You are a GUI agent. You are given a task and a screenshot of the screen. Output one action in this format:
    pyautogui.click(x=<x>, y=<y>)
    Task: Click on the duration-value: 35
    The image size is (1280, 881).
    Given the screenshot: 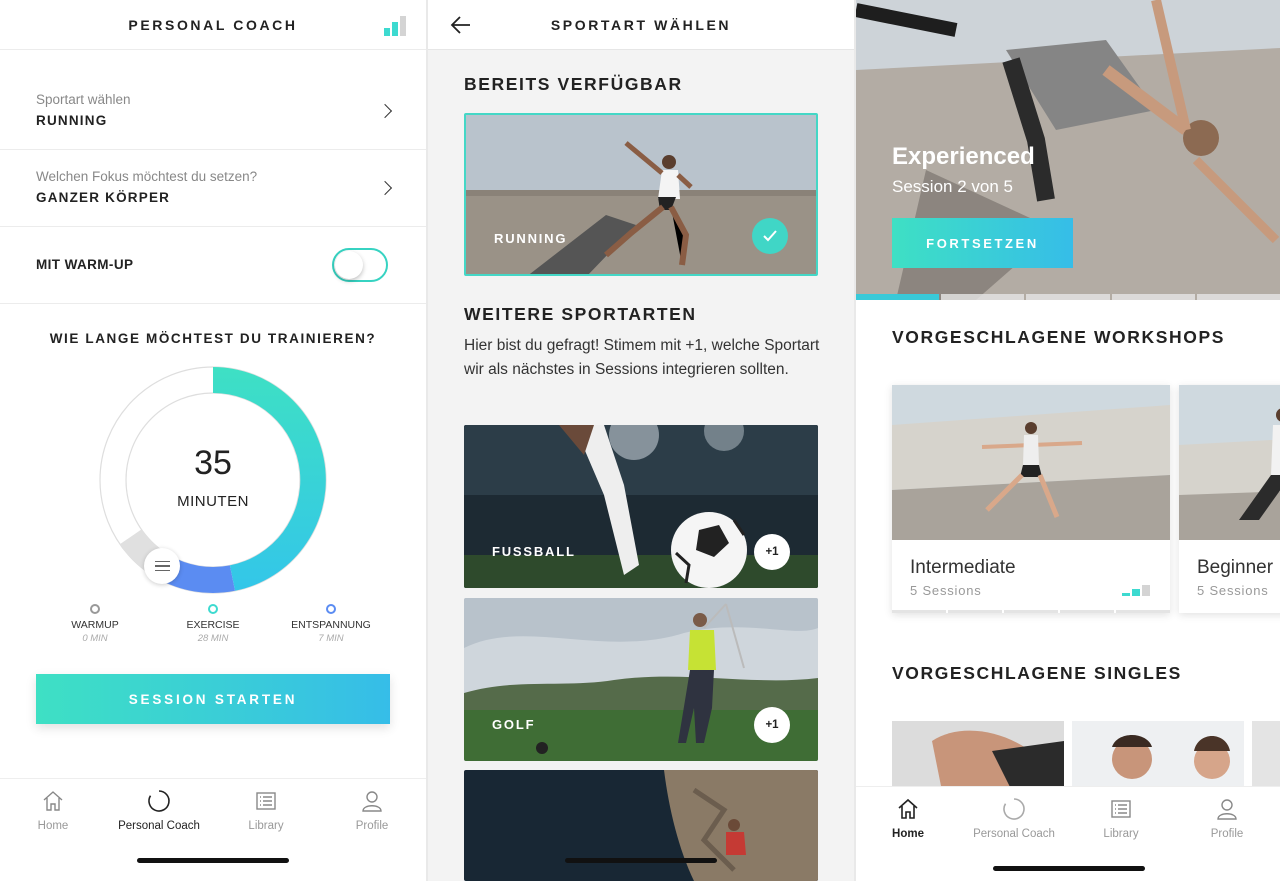 What is the action you would take?
    pyautogui.click(x=213, y=463)
    